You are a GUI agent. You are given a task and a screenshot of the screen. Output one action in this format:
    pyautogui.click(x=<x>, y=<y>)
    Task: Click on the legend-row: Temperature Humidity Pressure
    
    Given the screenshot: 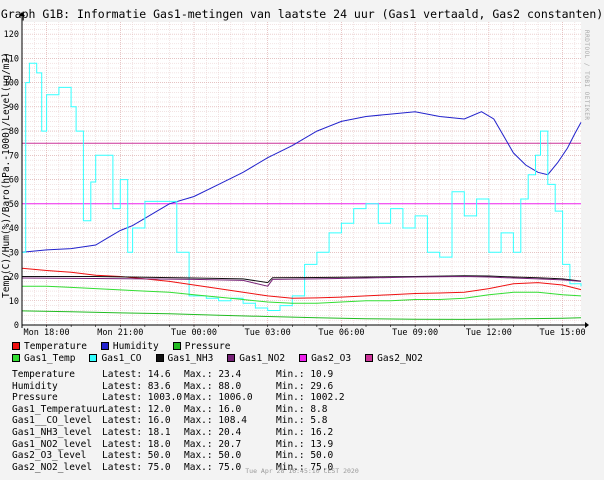 What is the action you would take?
    pyautogui.click(x=224, y=346)
    